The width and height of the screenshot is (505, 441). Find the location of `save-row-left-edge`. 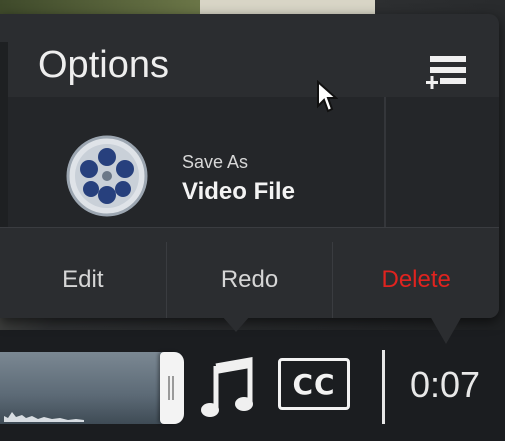

save-row-left-edge is located at coordinates (4, 162).